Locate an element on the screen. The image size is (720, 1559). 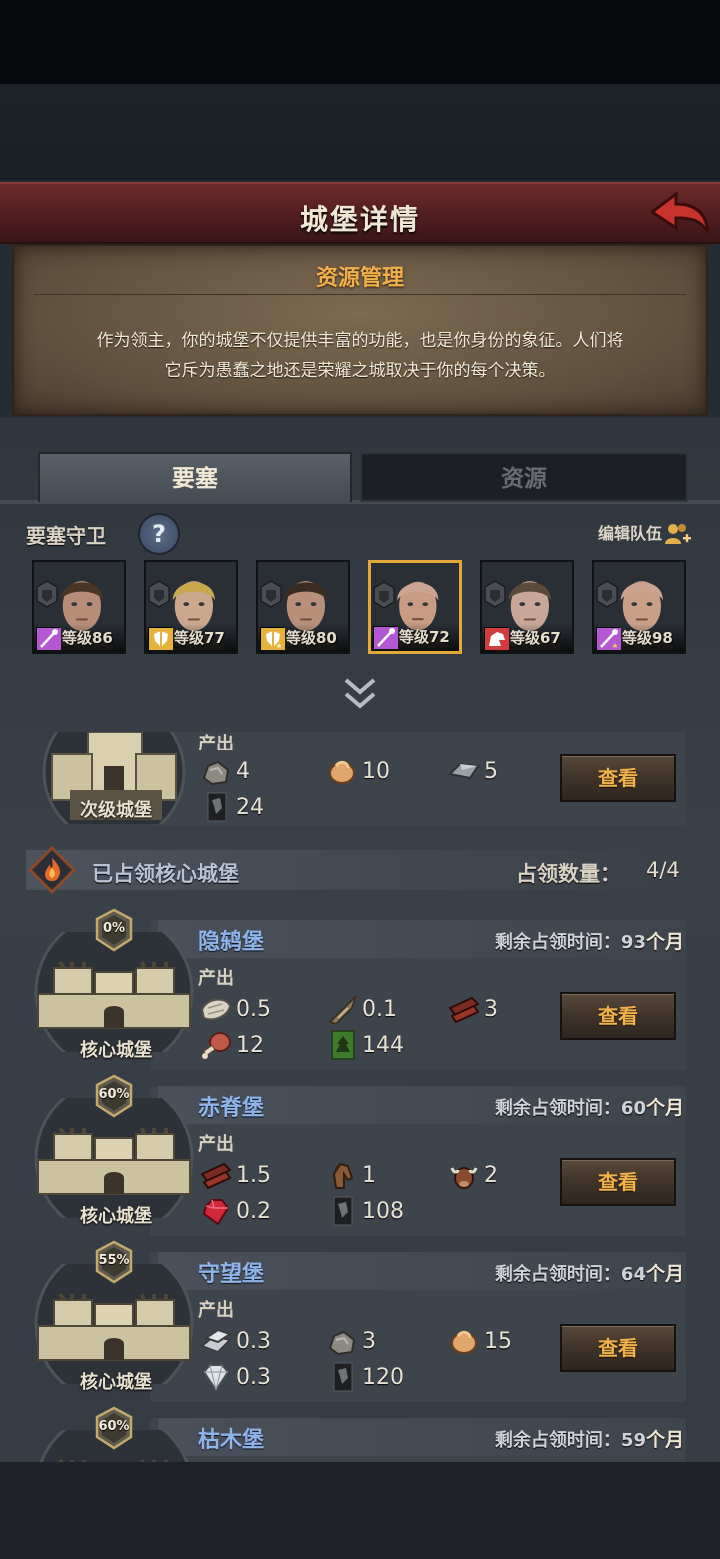
remaining-time: 剩余占领时间：64个月 is located at coordinates (589, 1272).